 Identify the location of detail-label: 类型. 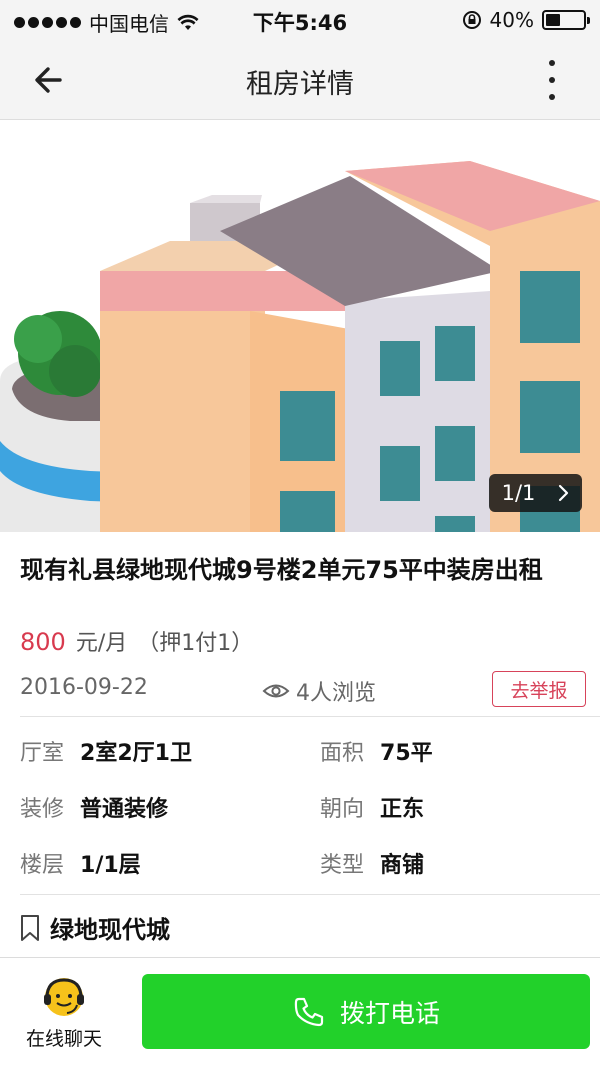
(342, 865).